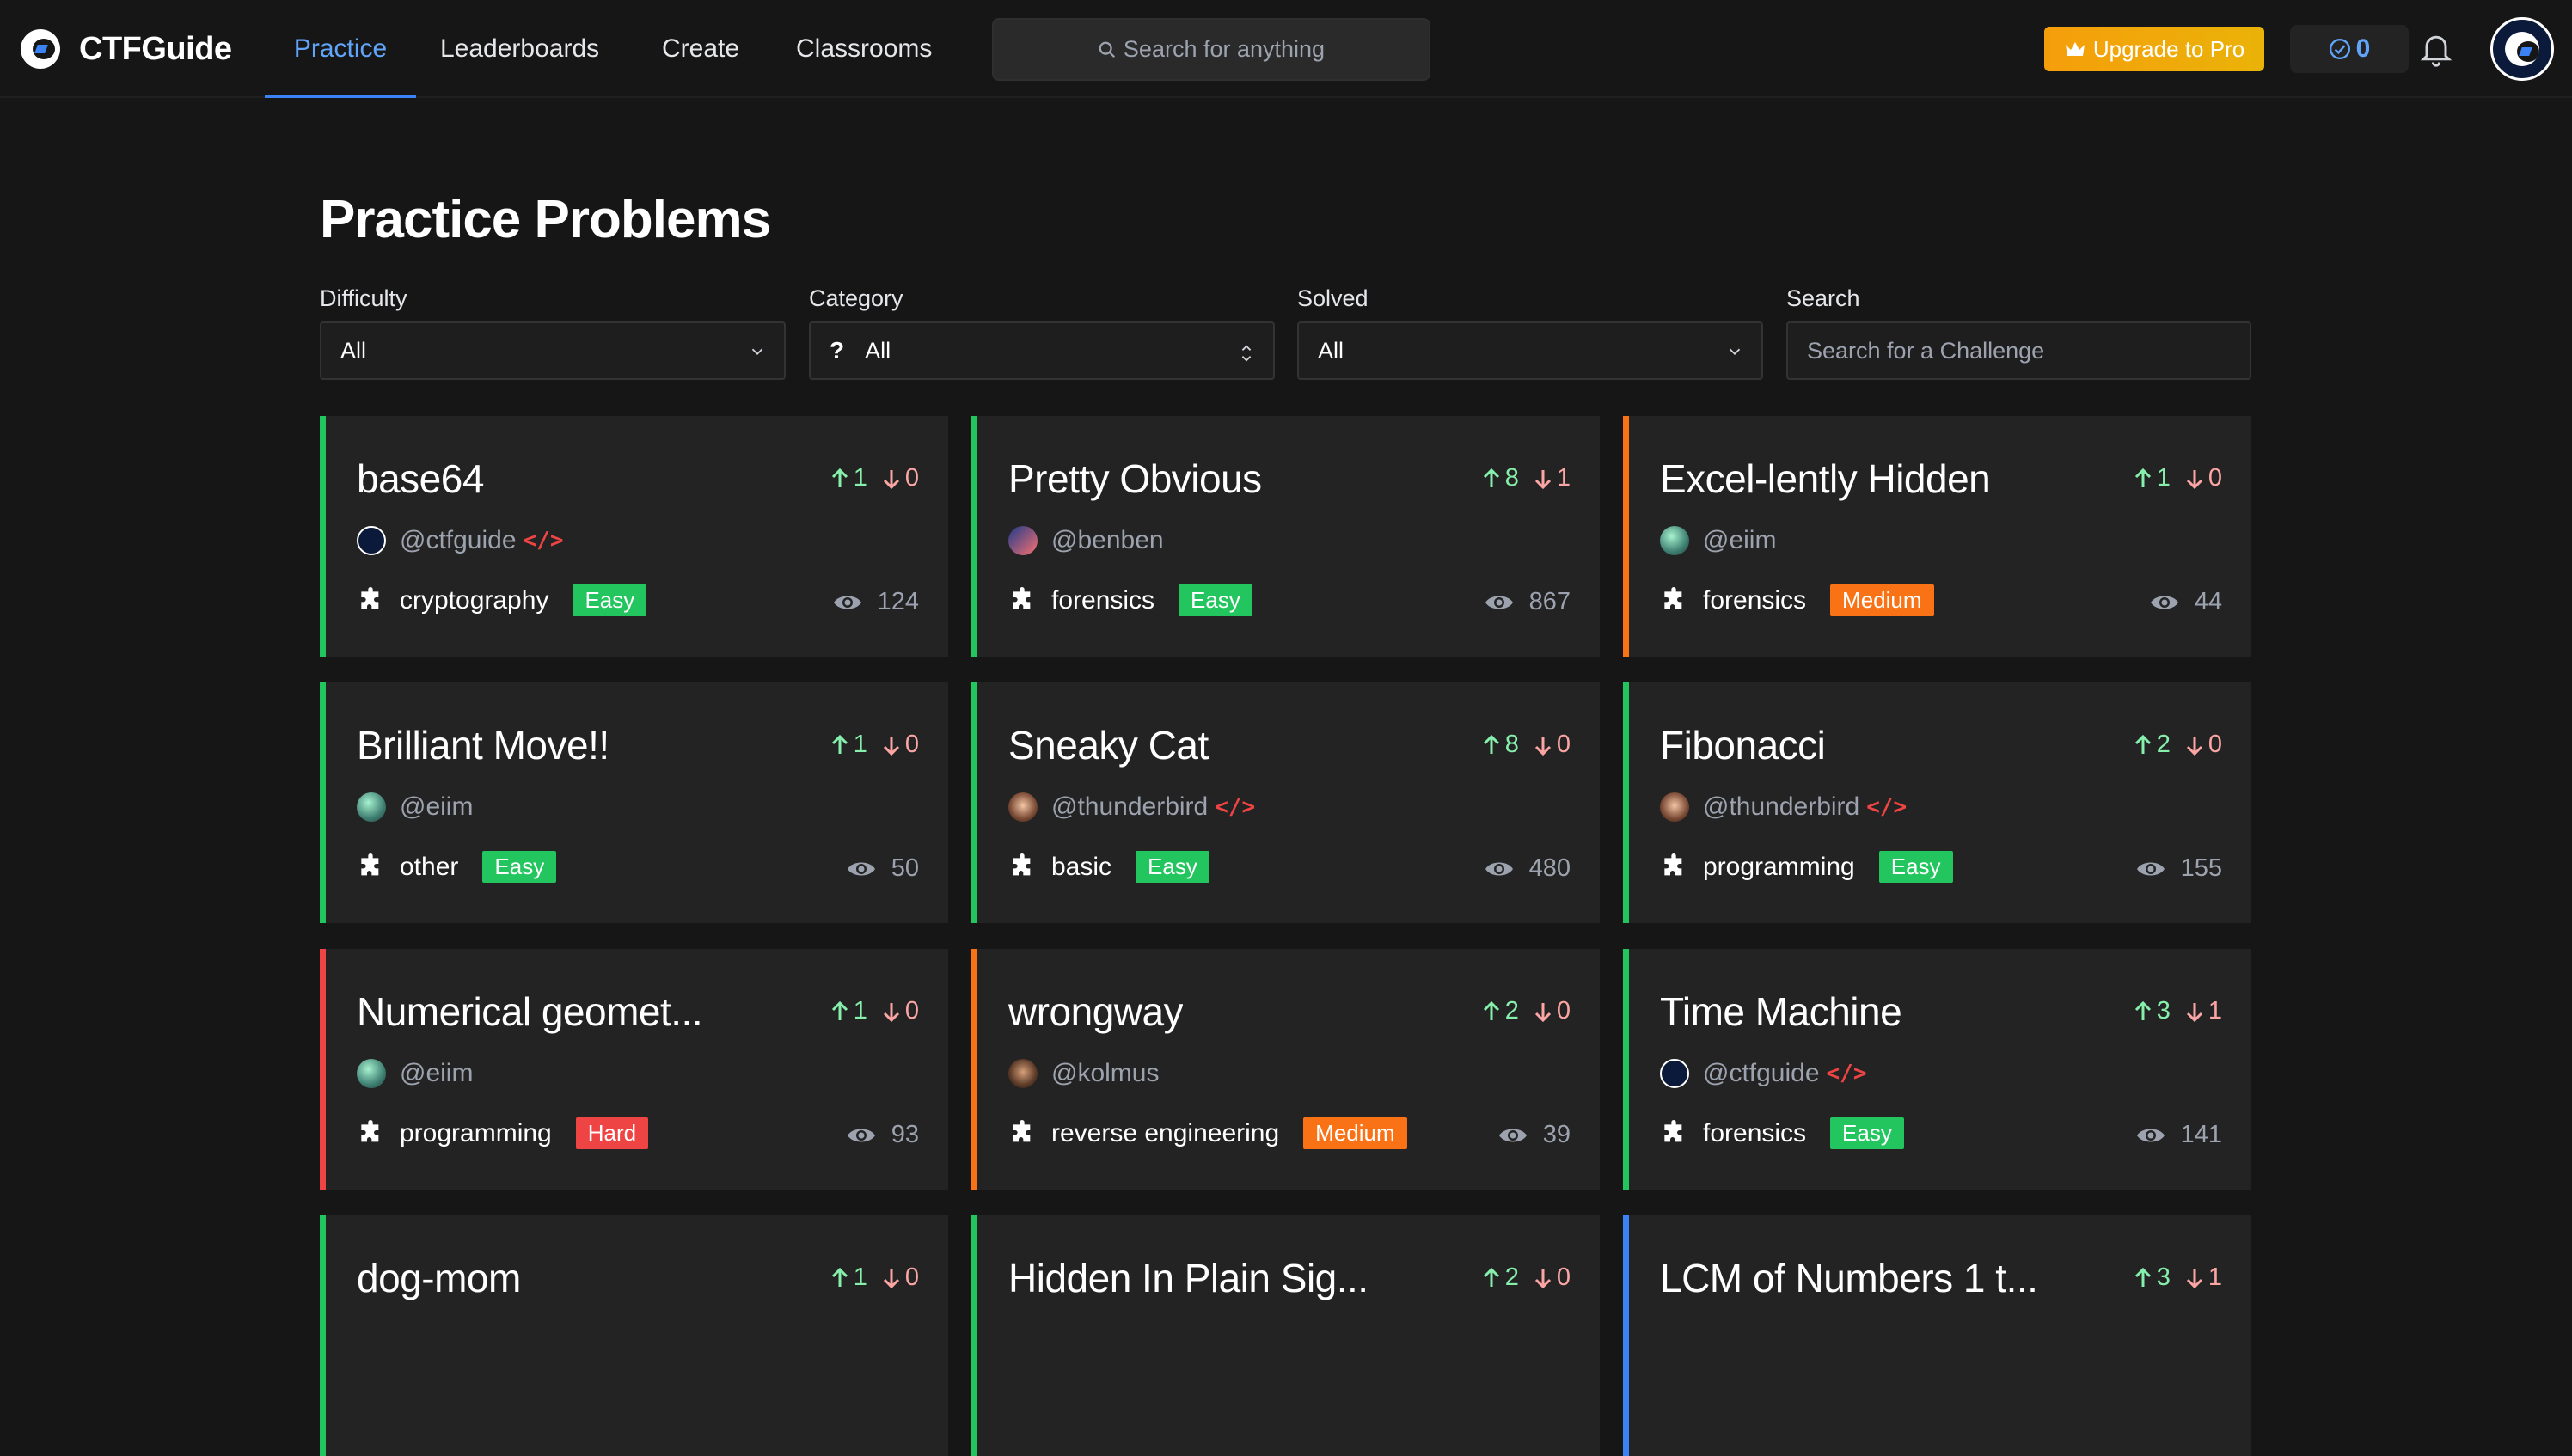  What do you see at coordinates (883, 1135) in the screenshot?
I see `view-count: 93` at bounding box center [883, 1135].